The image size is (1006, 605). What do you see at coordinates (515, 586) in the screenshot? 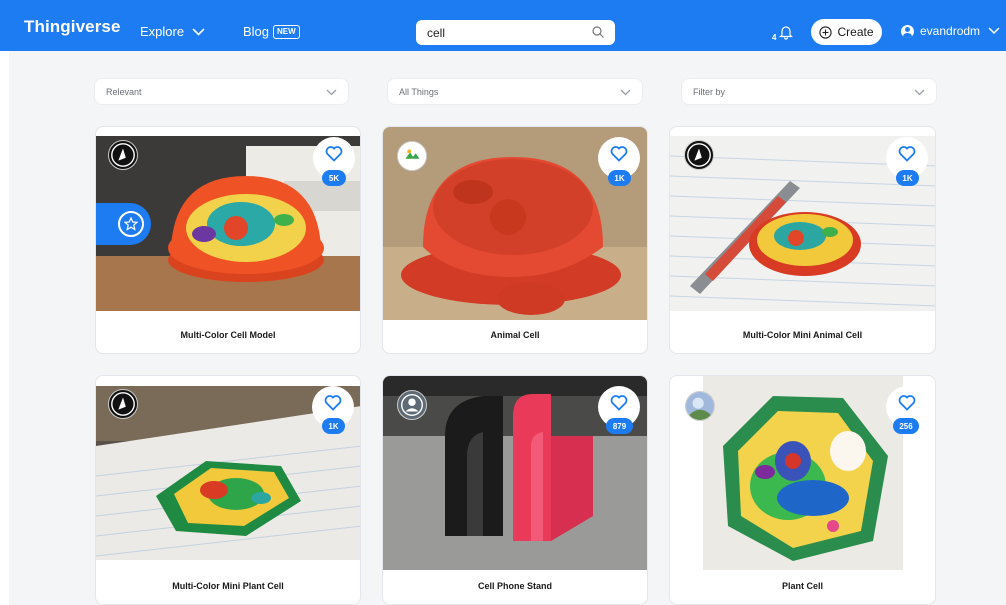
I see `thing-title: Cell Phone Stand` at bounding box center [515, 586].